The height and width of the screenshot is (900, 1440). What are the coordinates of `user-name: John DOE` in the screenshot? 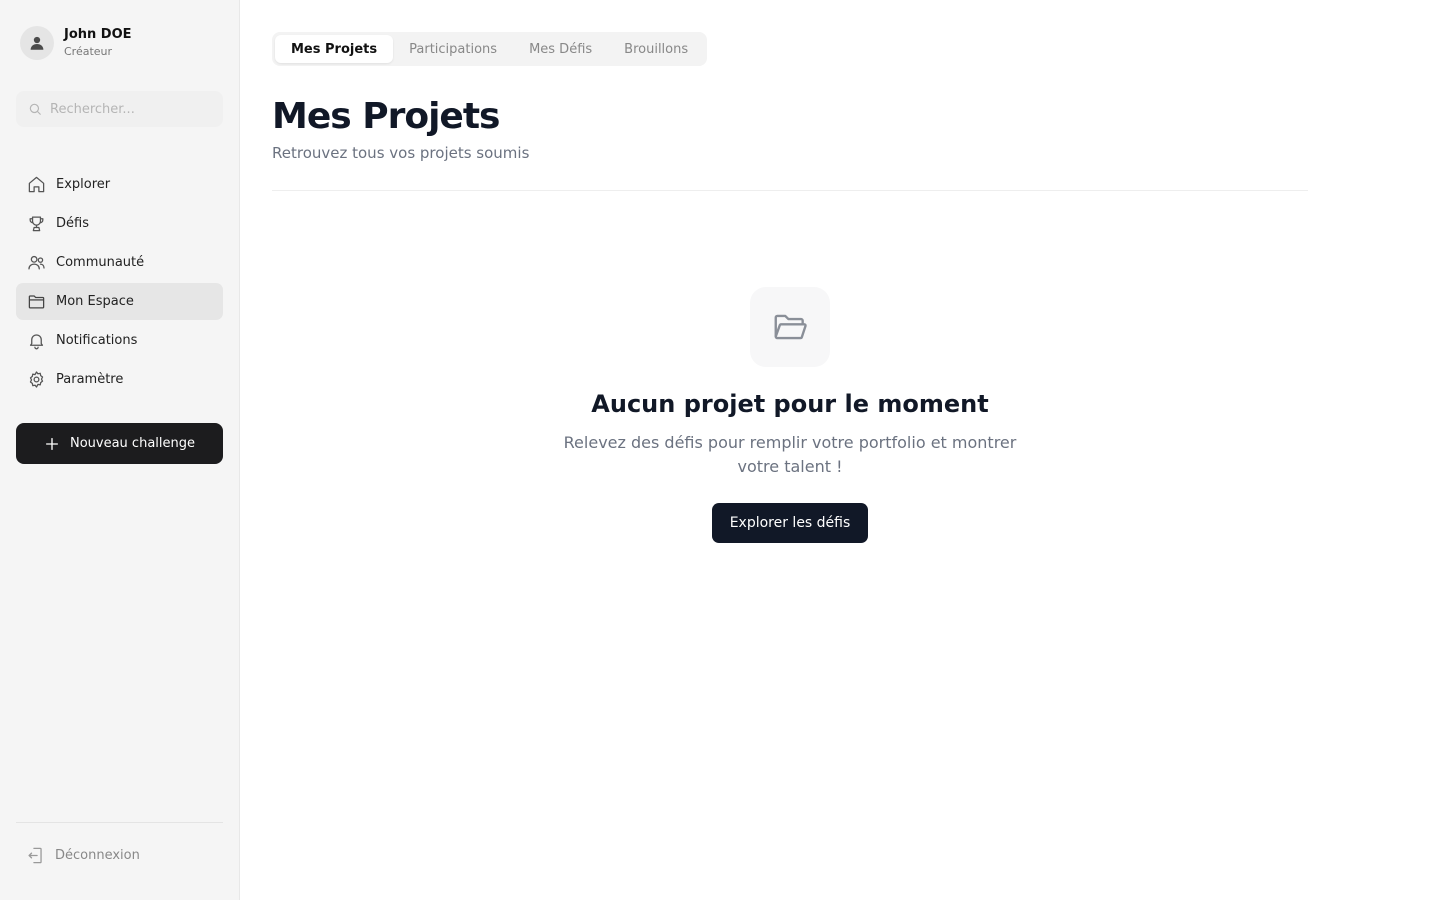 It's located at (98, 34).